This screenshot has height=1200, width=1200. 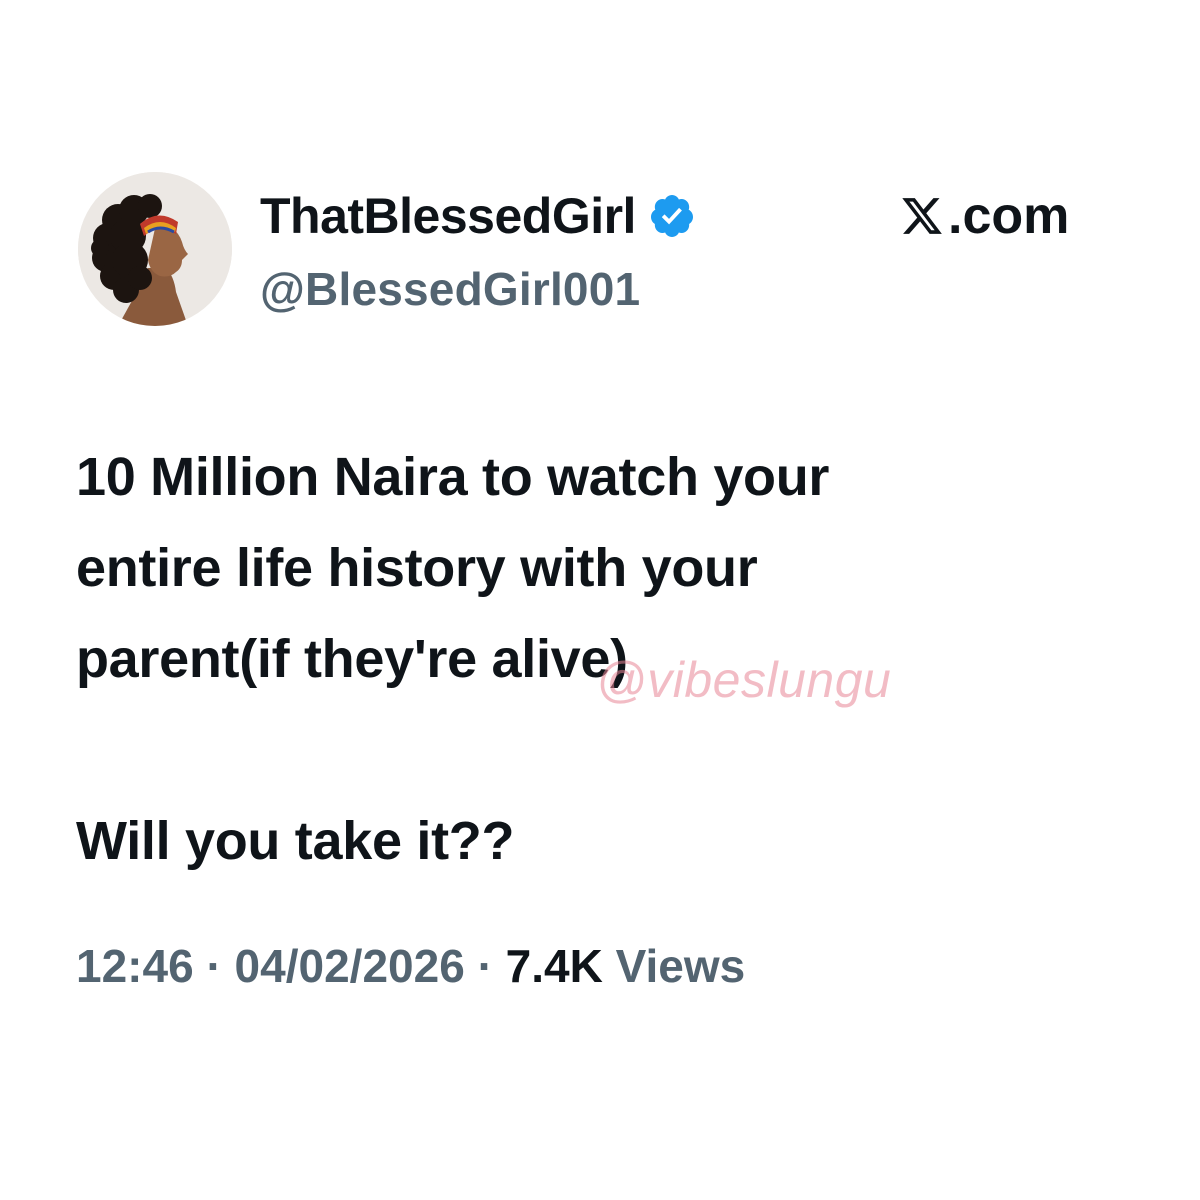 I want to click on views-count: 7.4K, so click(x=554, y=966).